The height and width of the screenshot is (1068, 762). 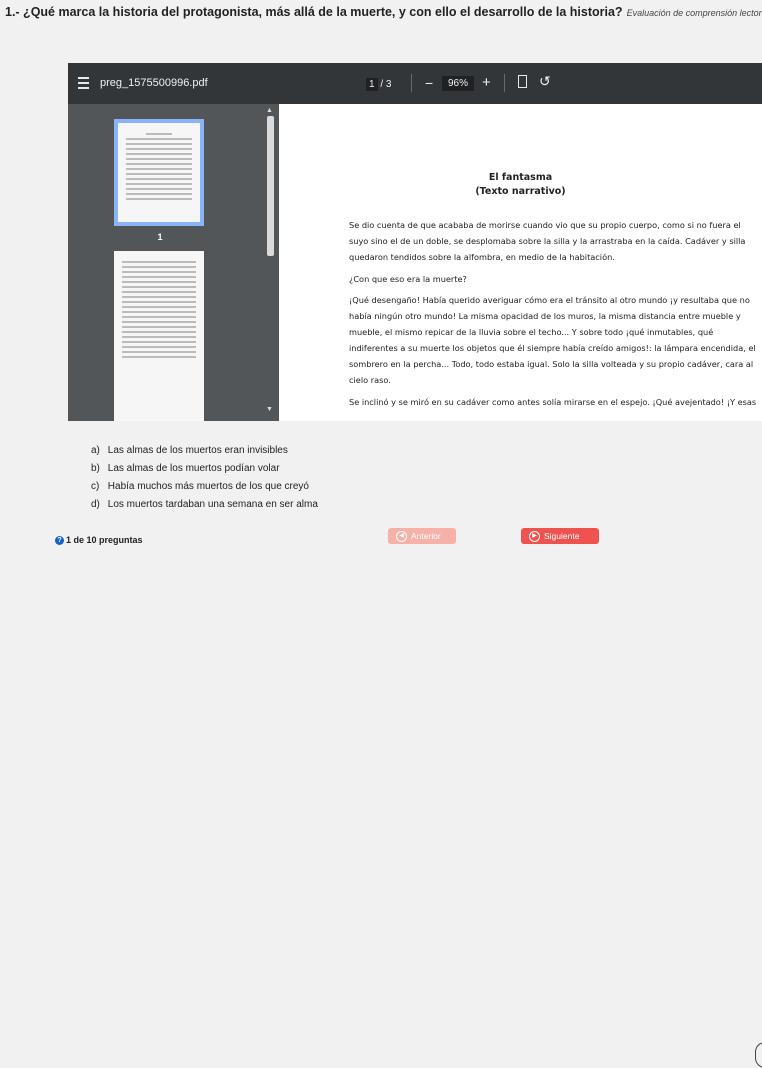 I want to click on thumbnail-sidebar: 1 2, so click(x=173, y=262).